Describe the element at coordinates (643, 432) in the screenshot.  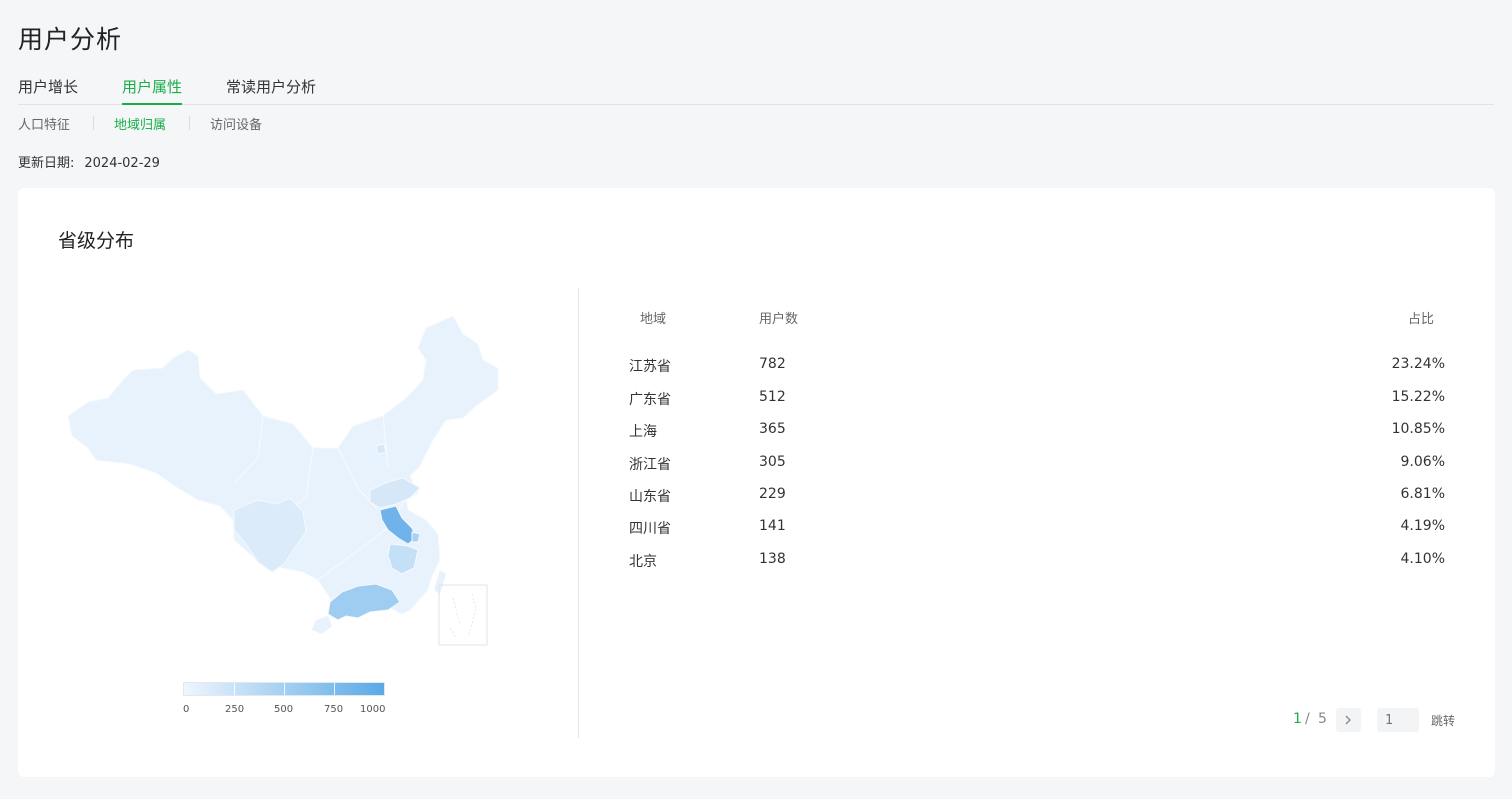
I see `cell-region: 上海` at that location.